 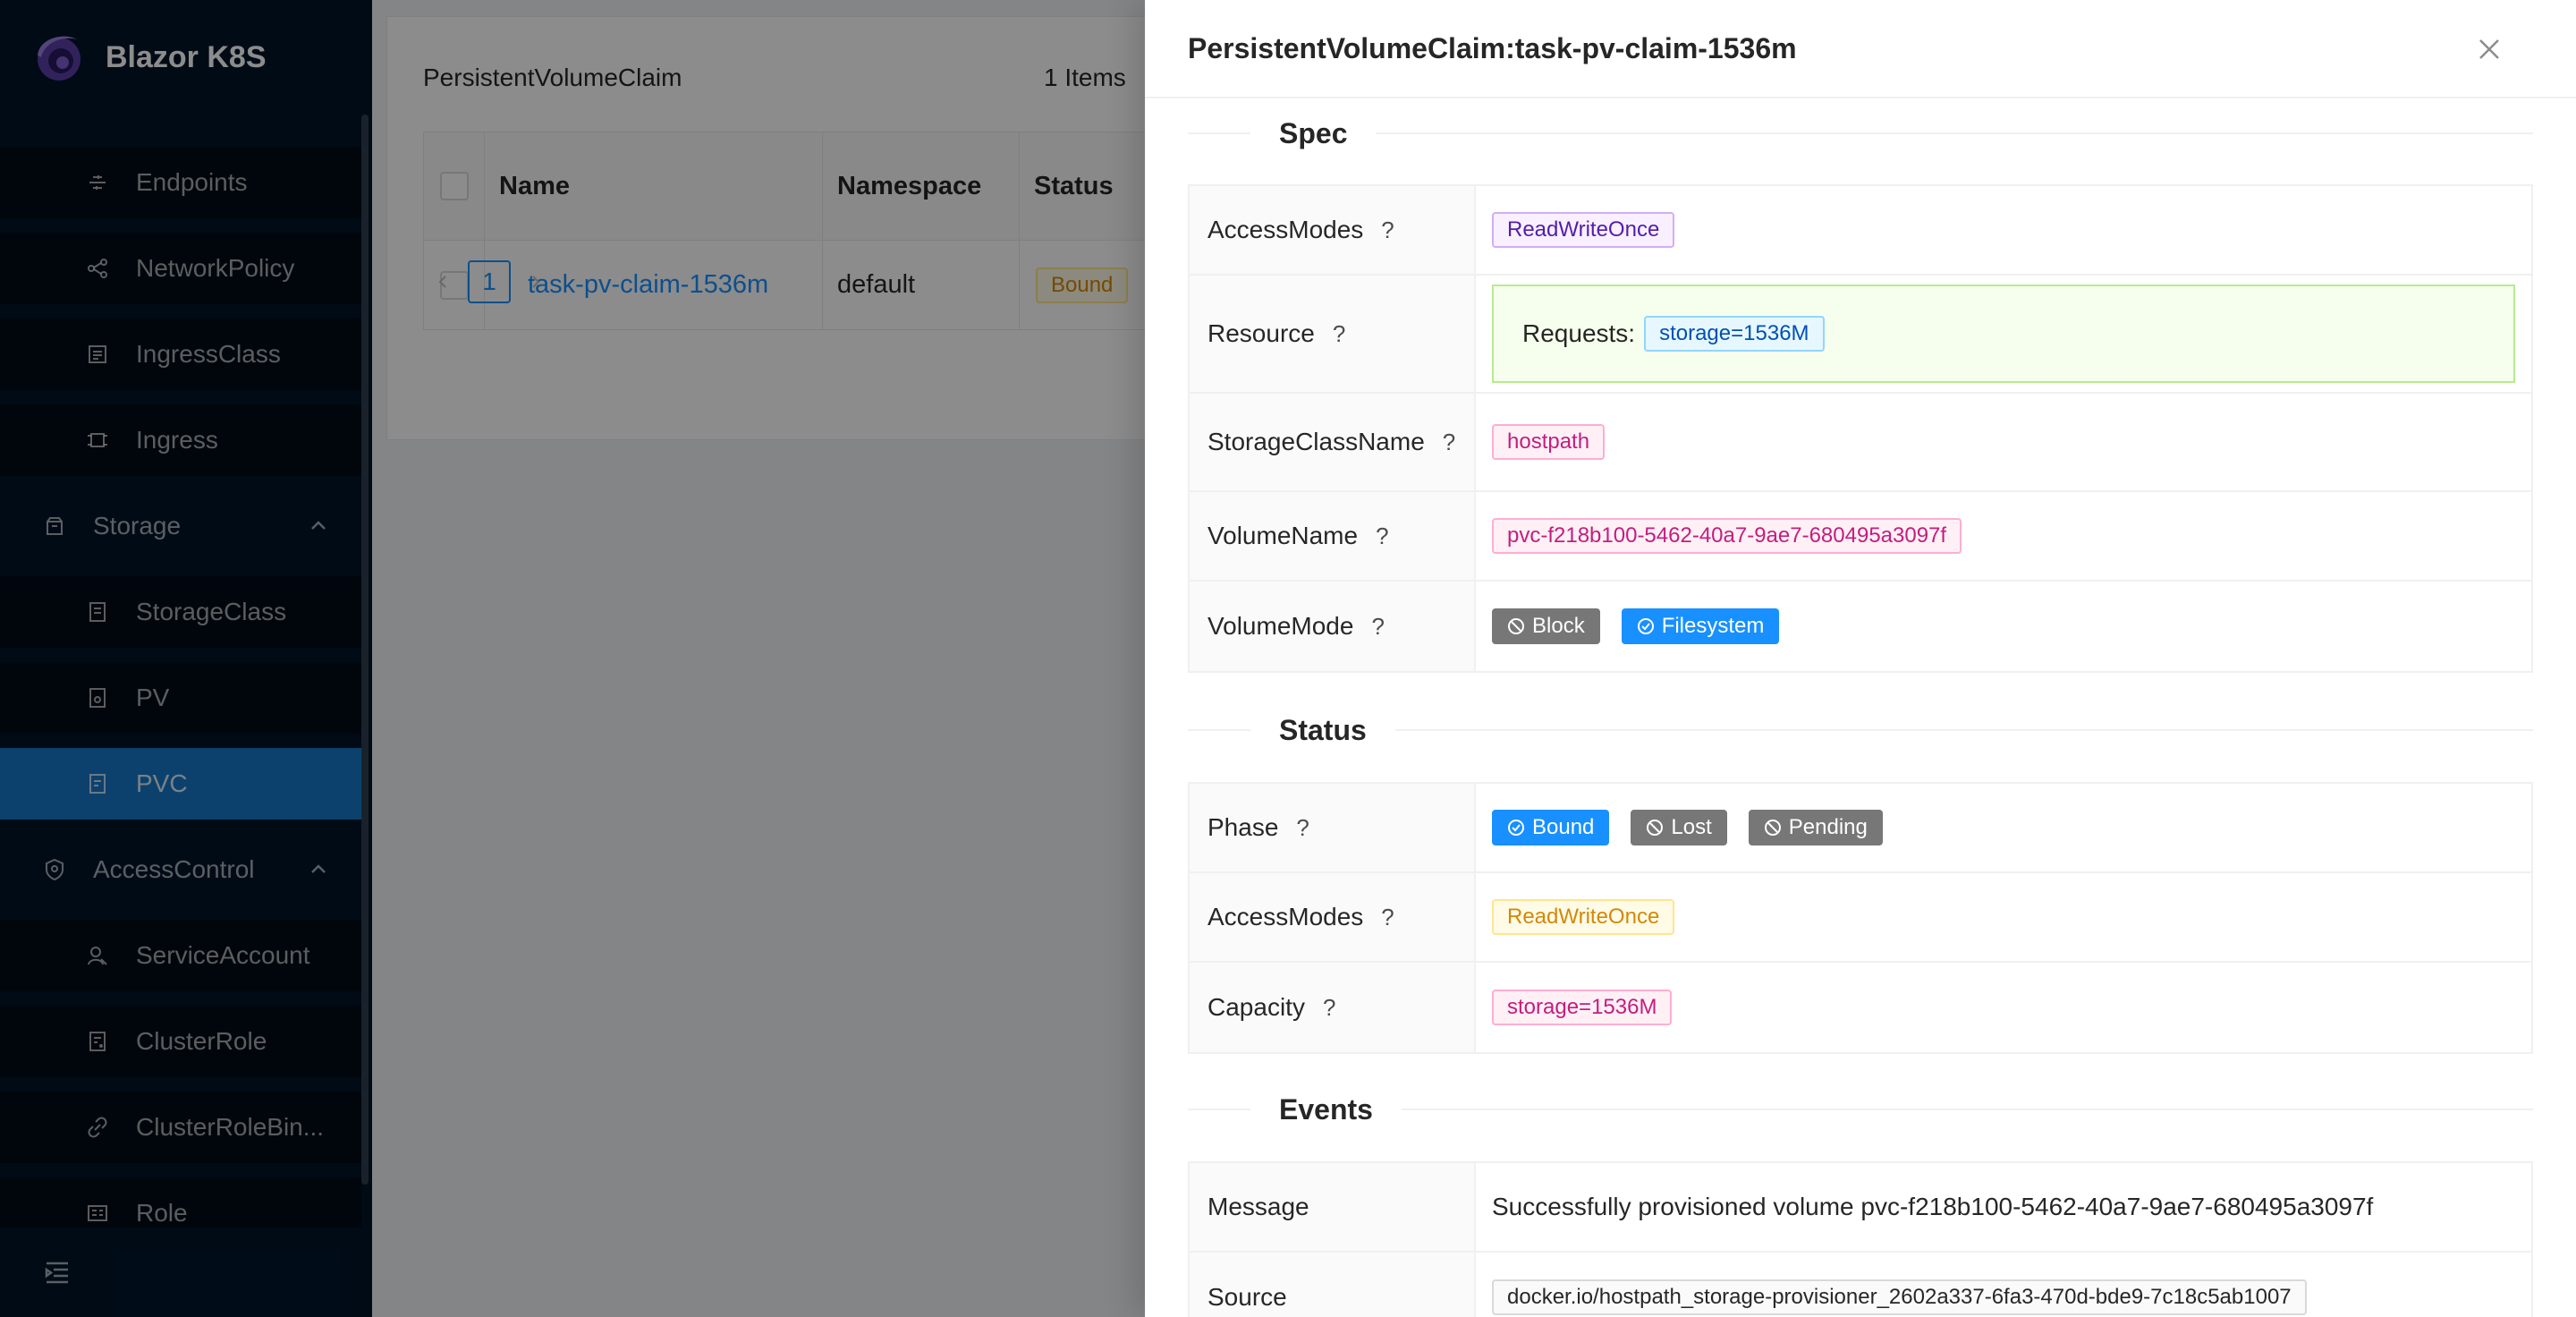 I want to click on spec-storage-class-label: StorageClassName?, so click(x=1333, y=442).